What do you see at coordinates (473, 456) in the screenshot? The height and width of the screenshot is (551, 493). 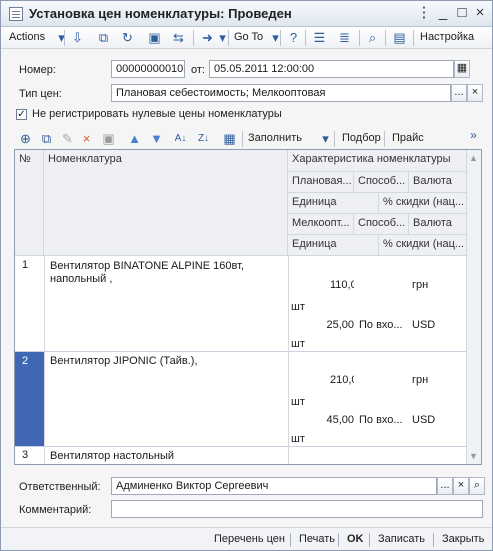 I see `scroll-down-icon: ▼` at bounding box center [473, 456].